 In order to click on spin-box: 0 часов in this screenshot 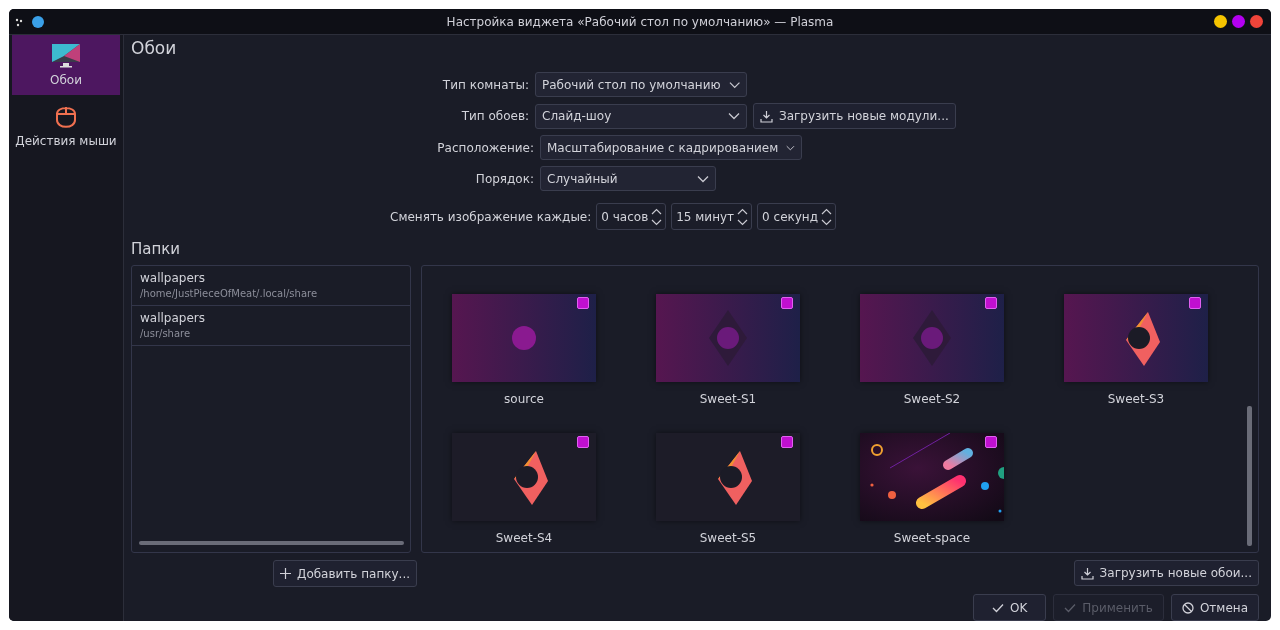, I will do `click(631, 216)`.